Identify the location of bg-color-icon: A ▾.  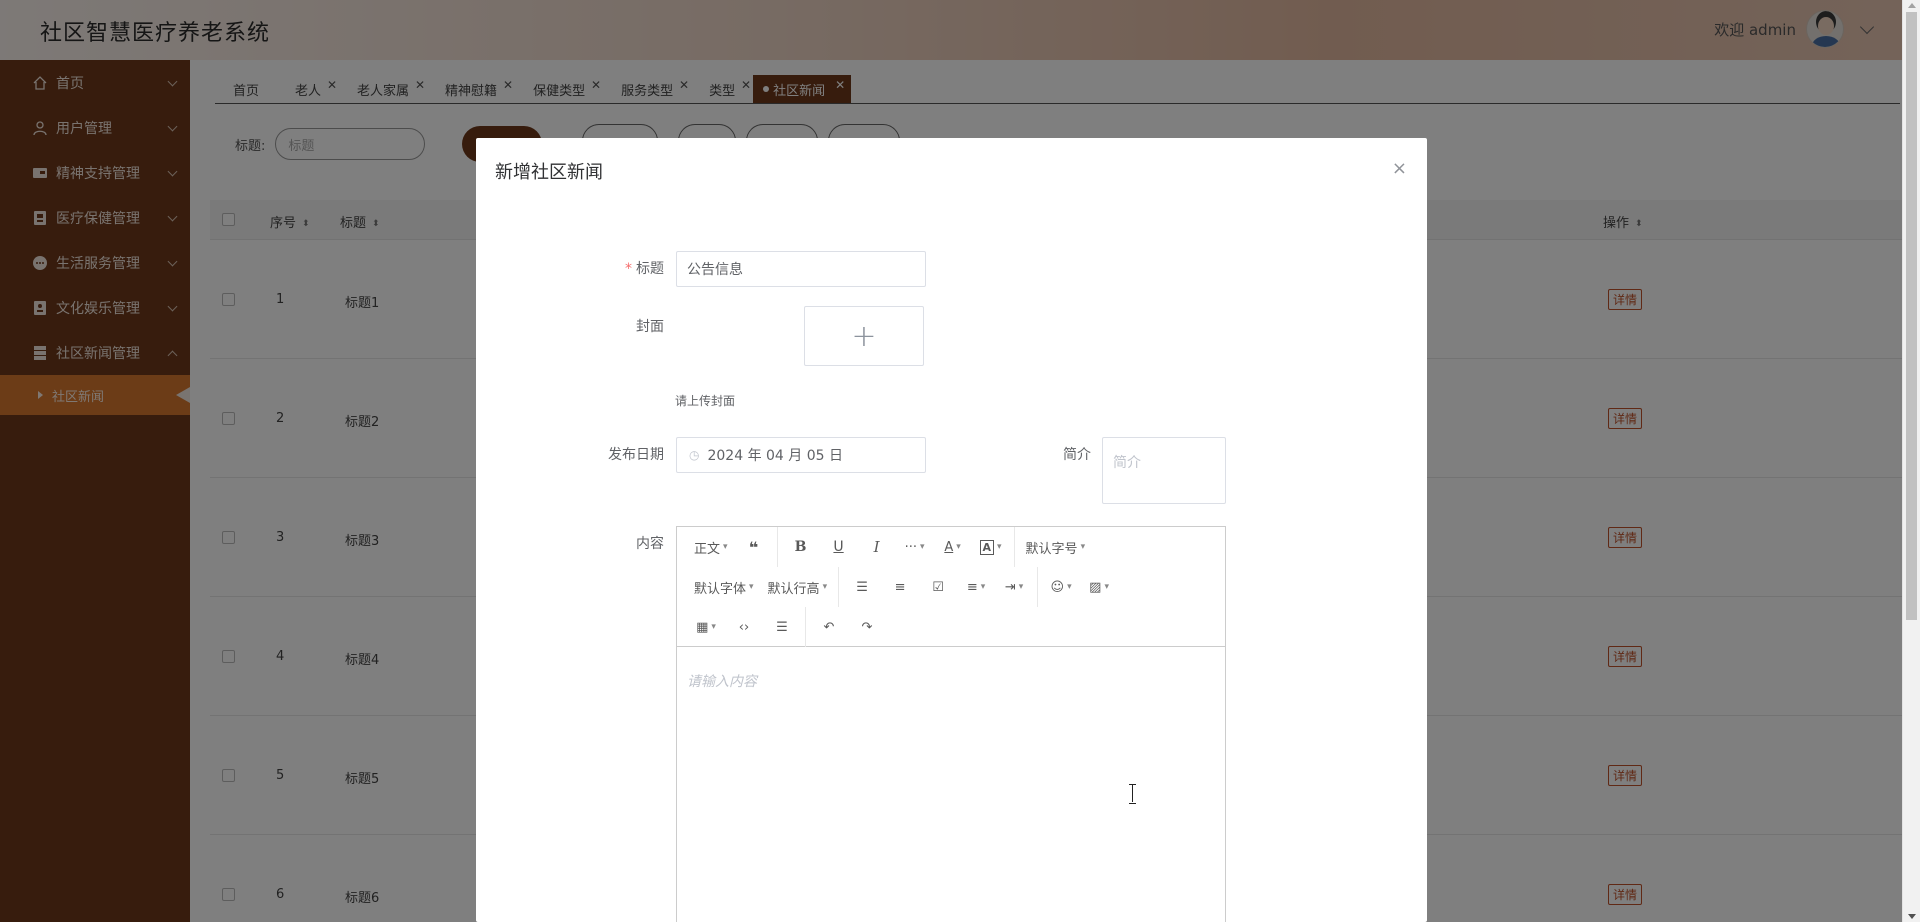
(991, 547).